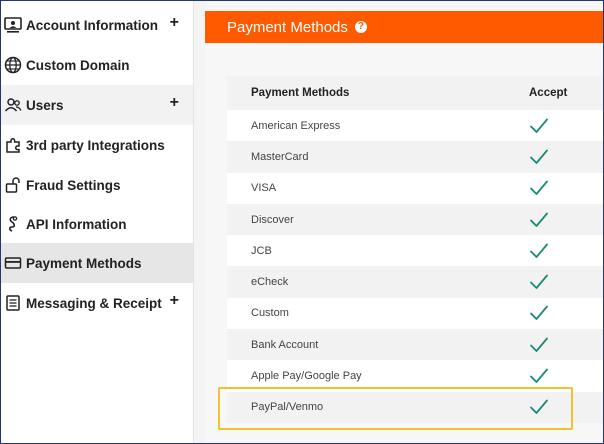 The image size is (604, 444). Describe the element at coordinates (404, 27) in the screenshot. I see `section-header: Payment Methods ?` at that location.